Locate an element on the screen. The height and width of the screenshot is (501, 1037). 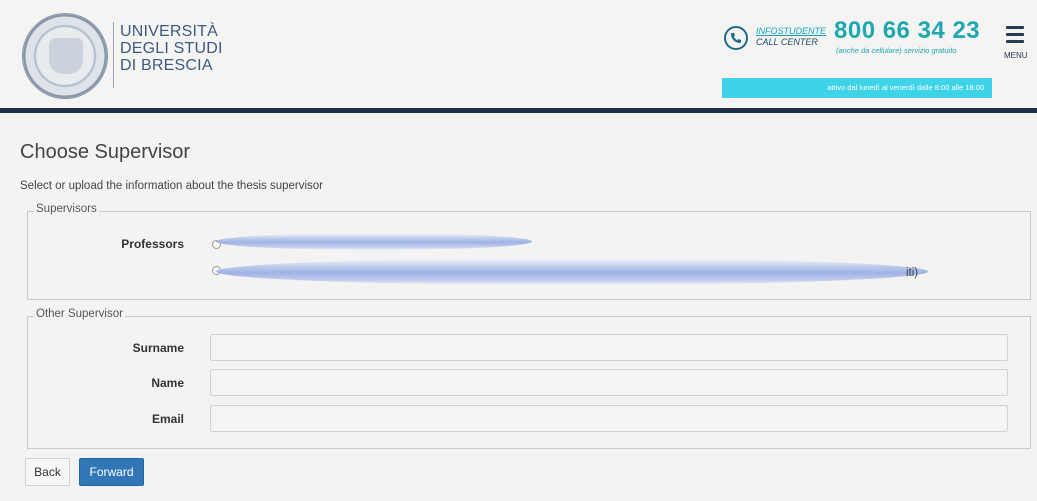
university-name-line-1: UNIVERSITÀ is located at coordinates (169, 31).